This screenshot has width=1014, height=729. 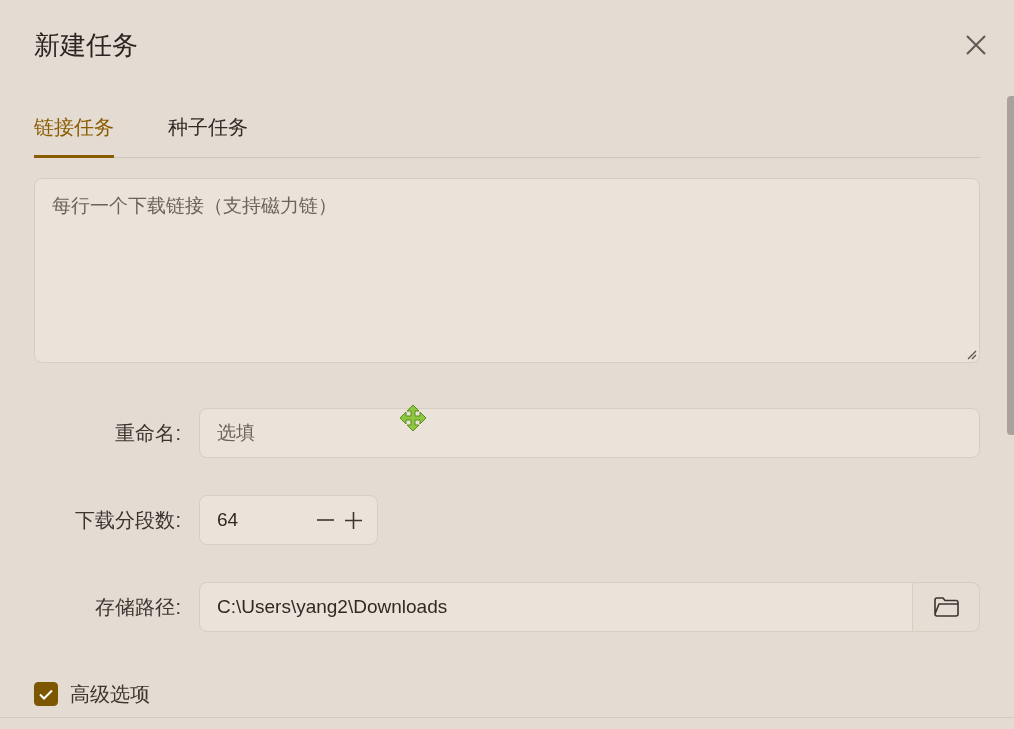 I want to click on folder-icon, so click(x=946, y=607).